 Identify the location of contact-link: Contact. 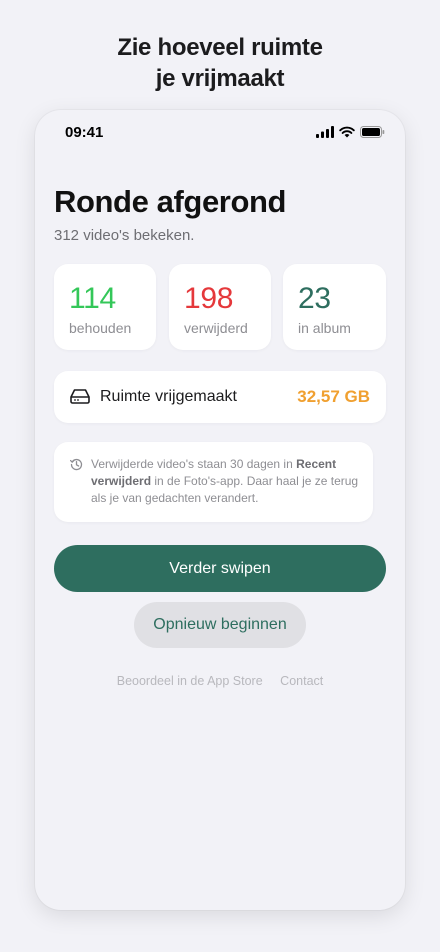
(301, 681).